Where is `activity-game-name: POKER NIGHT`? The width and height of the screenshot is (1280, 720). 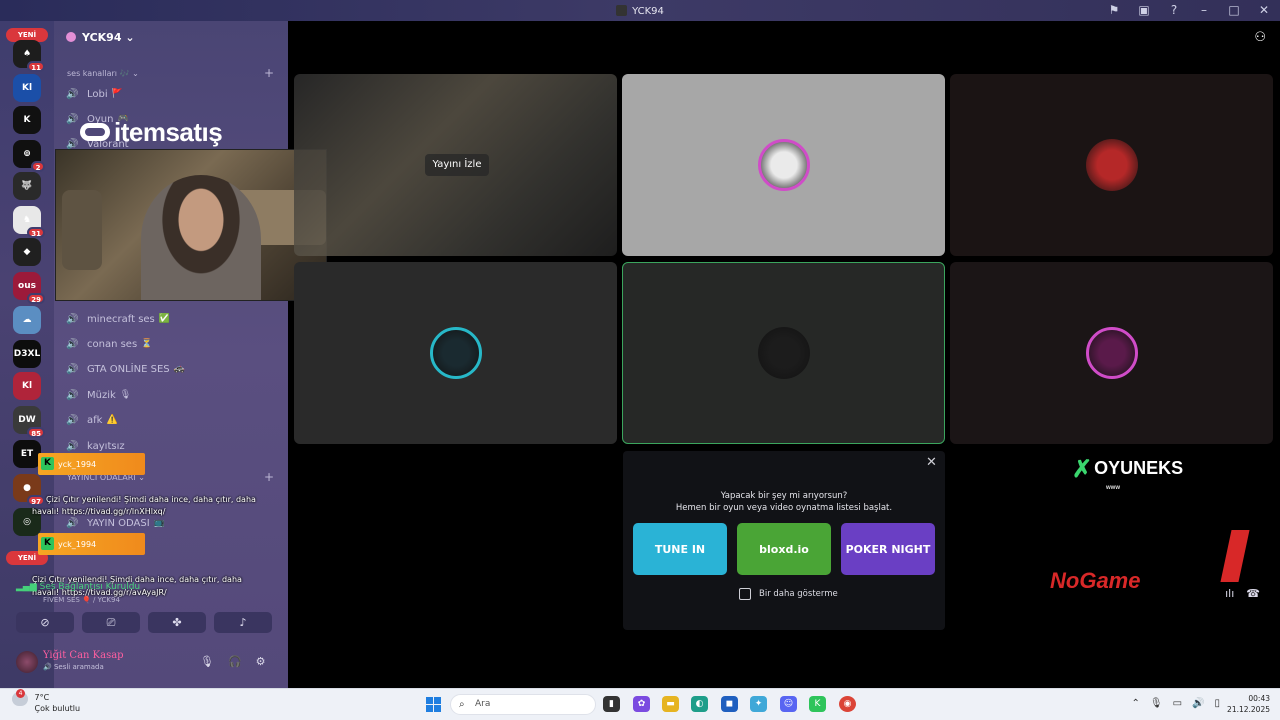
activity-game-name: POKER NIGHT is located at coordinates (888, 549).